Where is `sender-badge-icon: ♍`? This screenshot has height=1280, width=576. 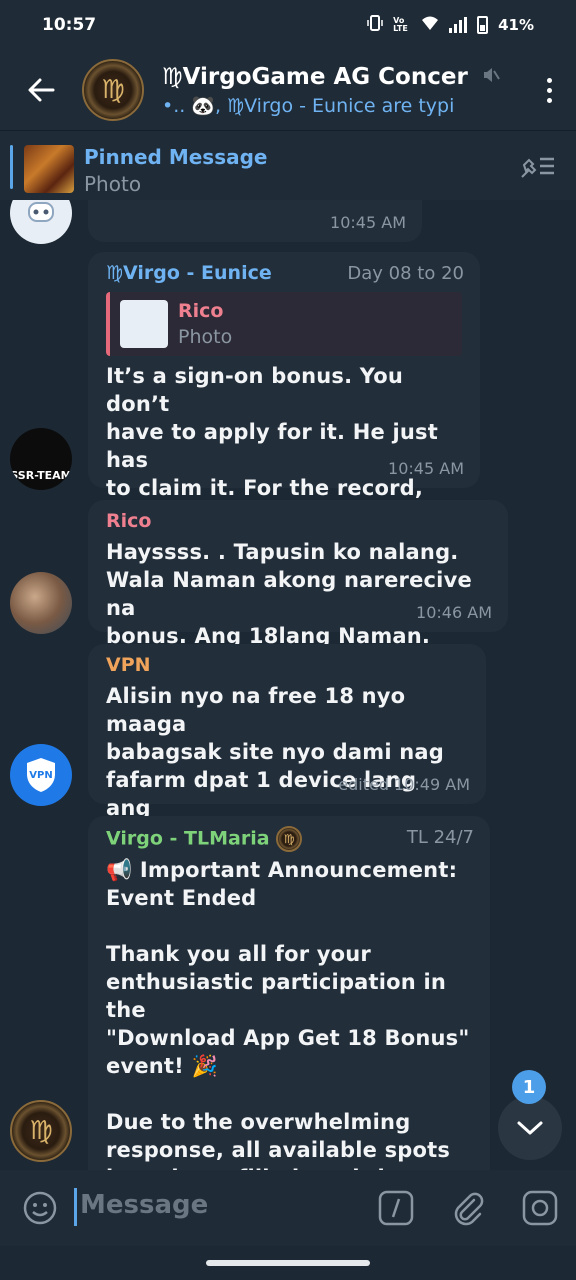 sender-badge-icon: ♍ is located at coordinates (289, 839).